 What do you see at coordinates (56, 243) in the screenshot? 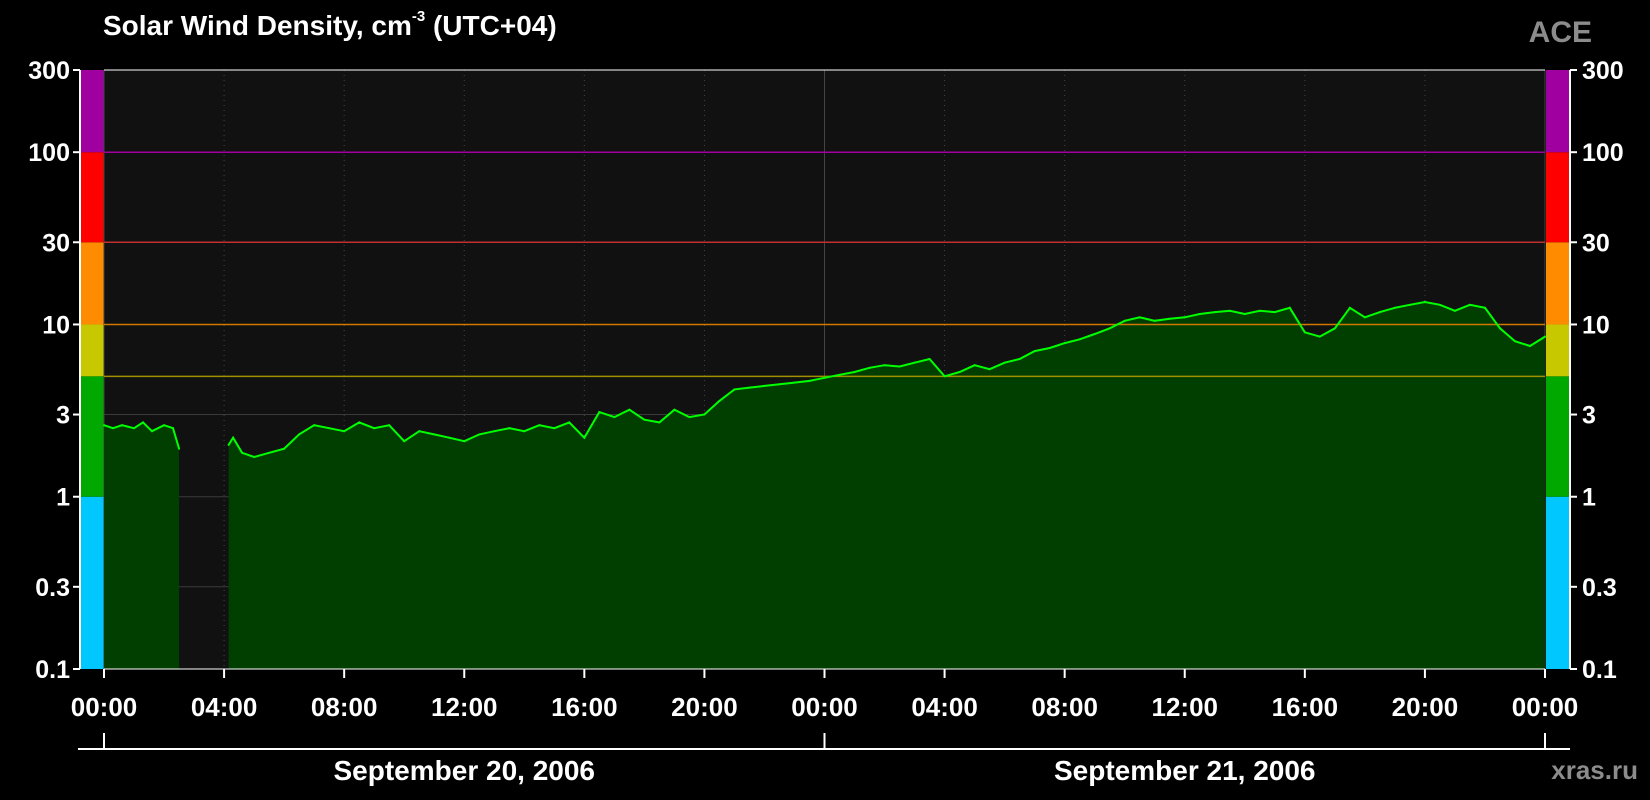
I see `y-tick-label-left: 30` at bounding box center [56, 243].